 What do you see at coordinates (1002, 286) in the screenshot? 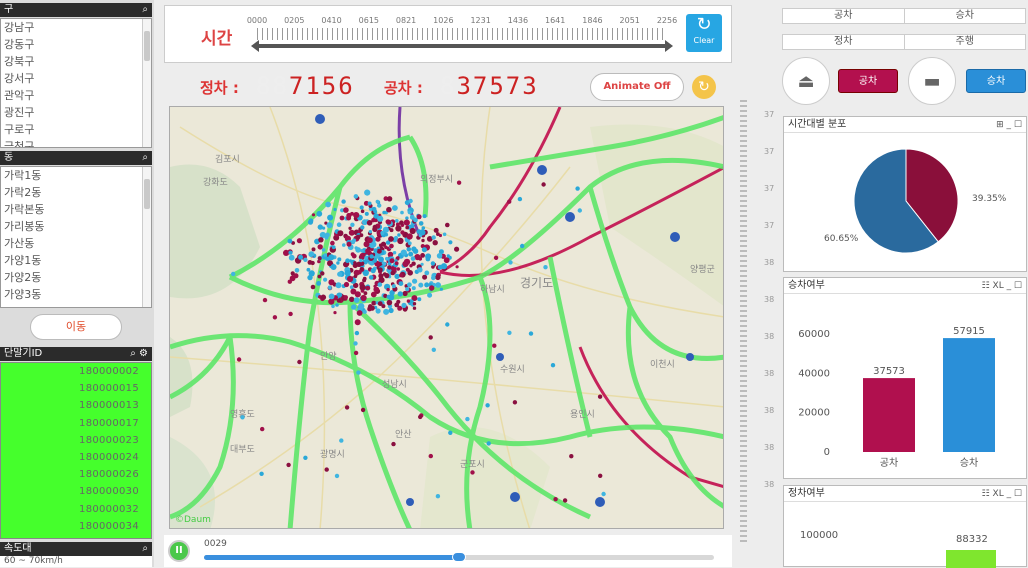
I see `panel-window-controls: ☷ XL _ ☐` at bounding box center [1002, 286].